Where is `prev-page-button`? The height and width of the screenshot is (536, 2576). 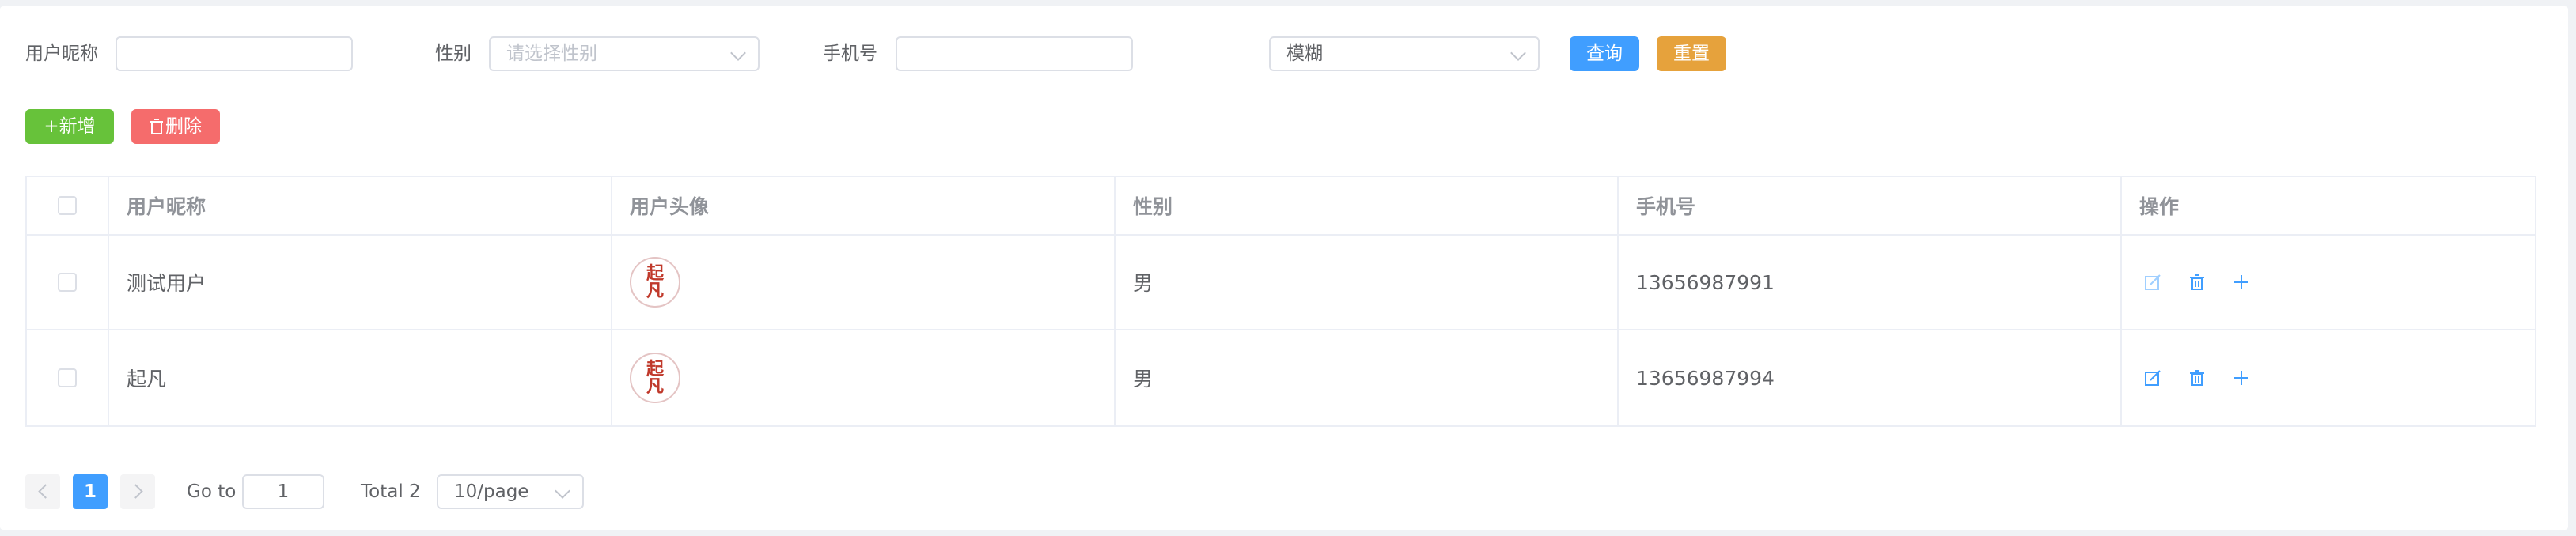 prev-page-button is located at coordinates (42, 491).